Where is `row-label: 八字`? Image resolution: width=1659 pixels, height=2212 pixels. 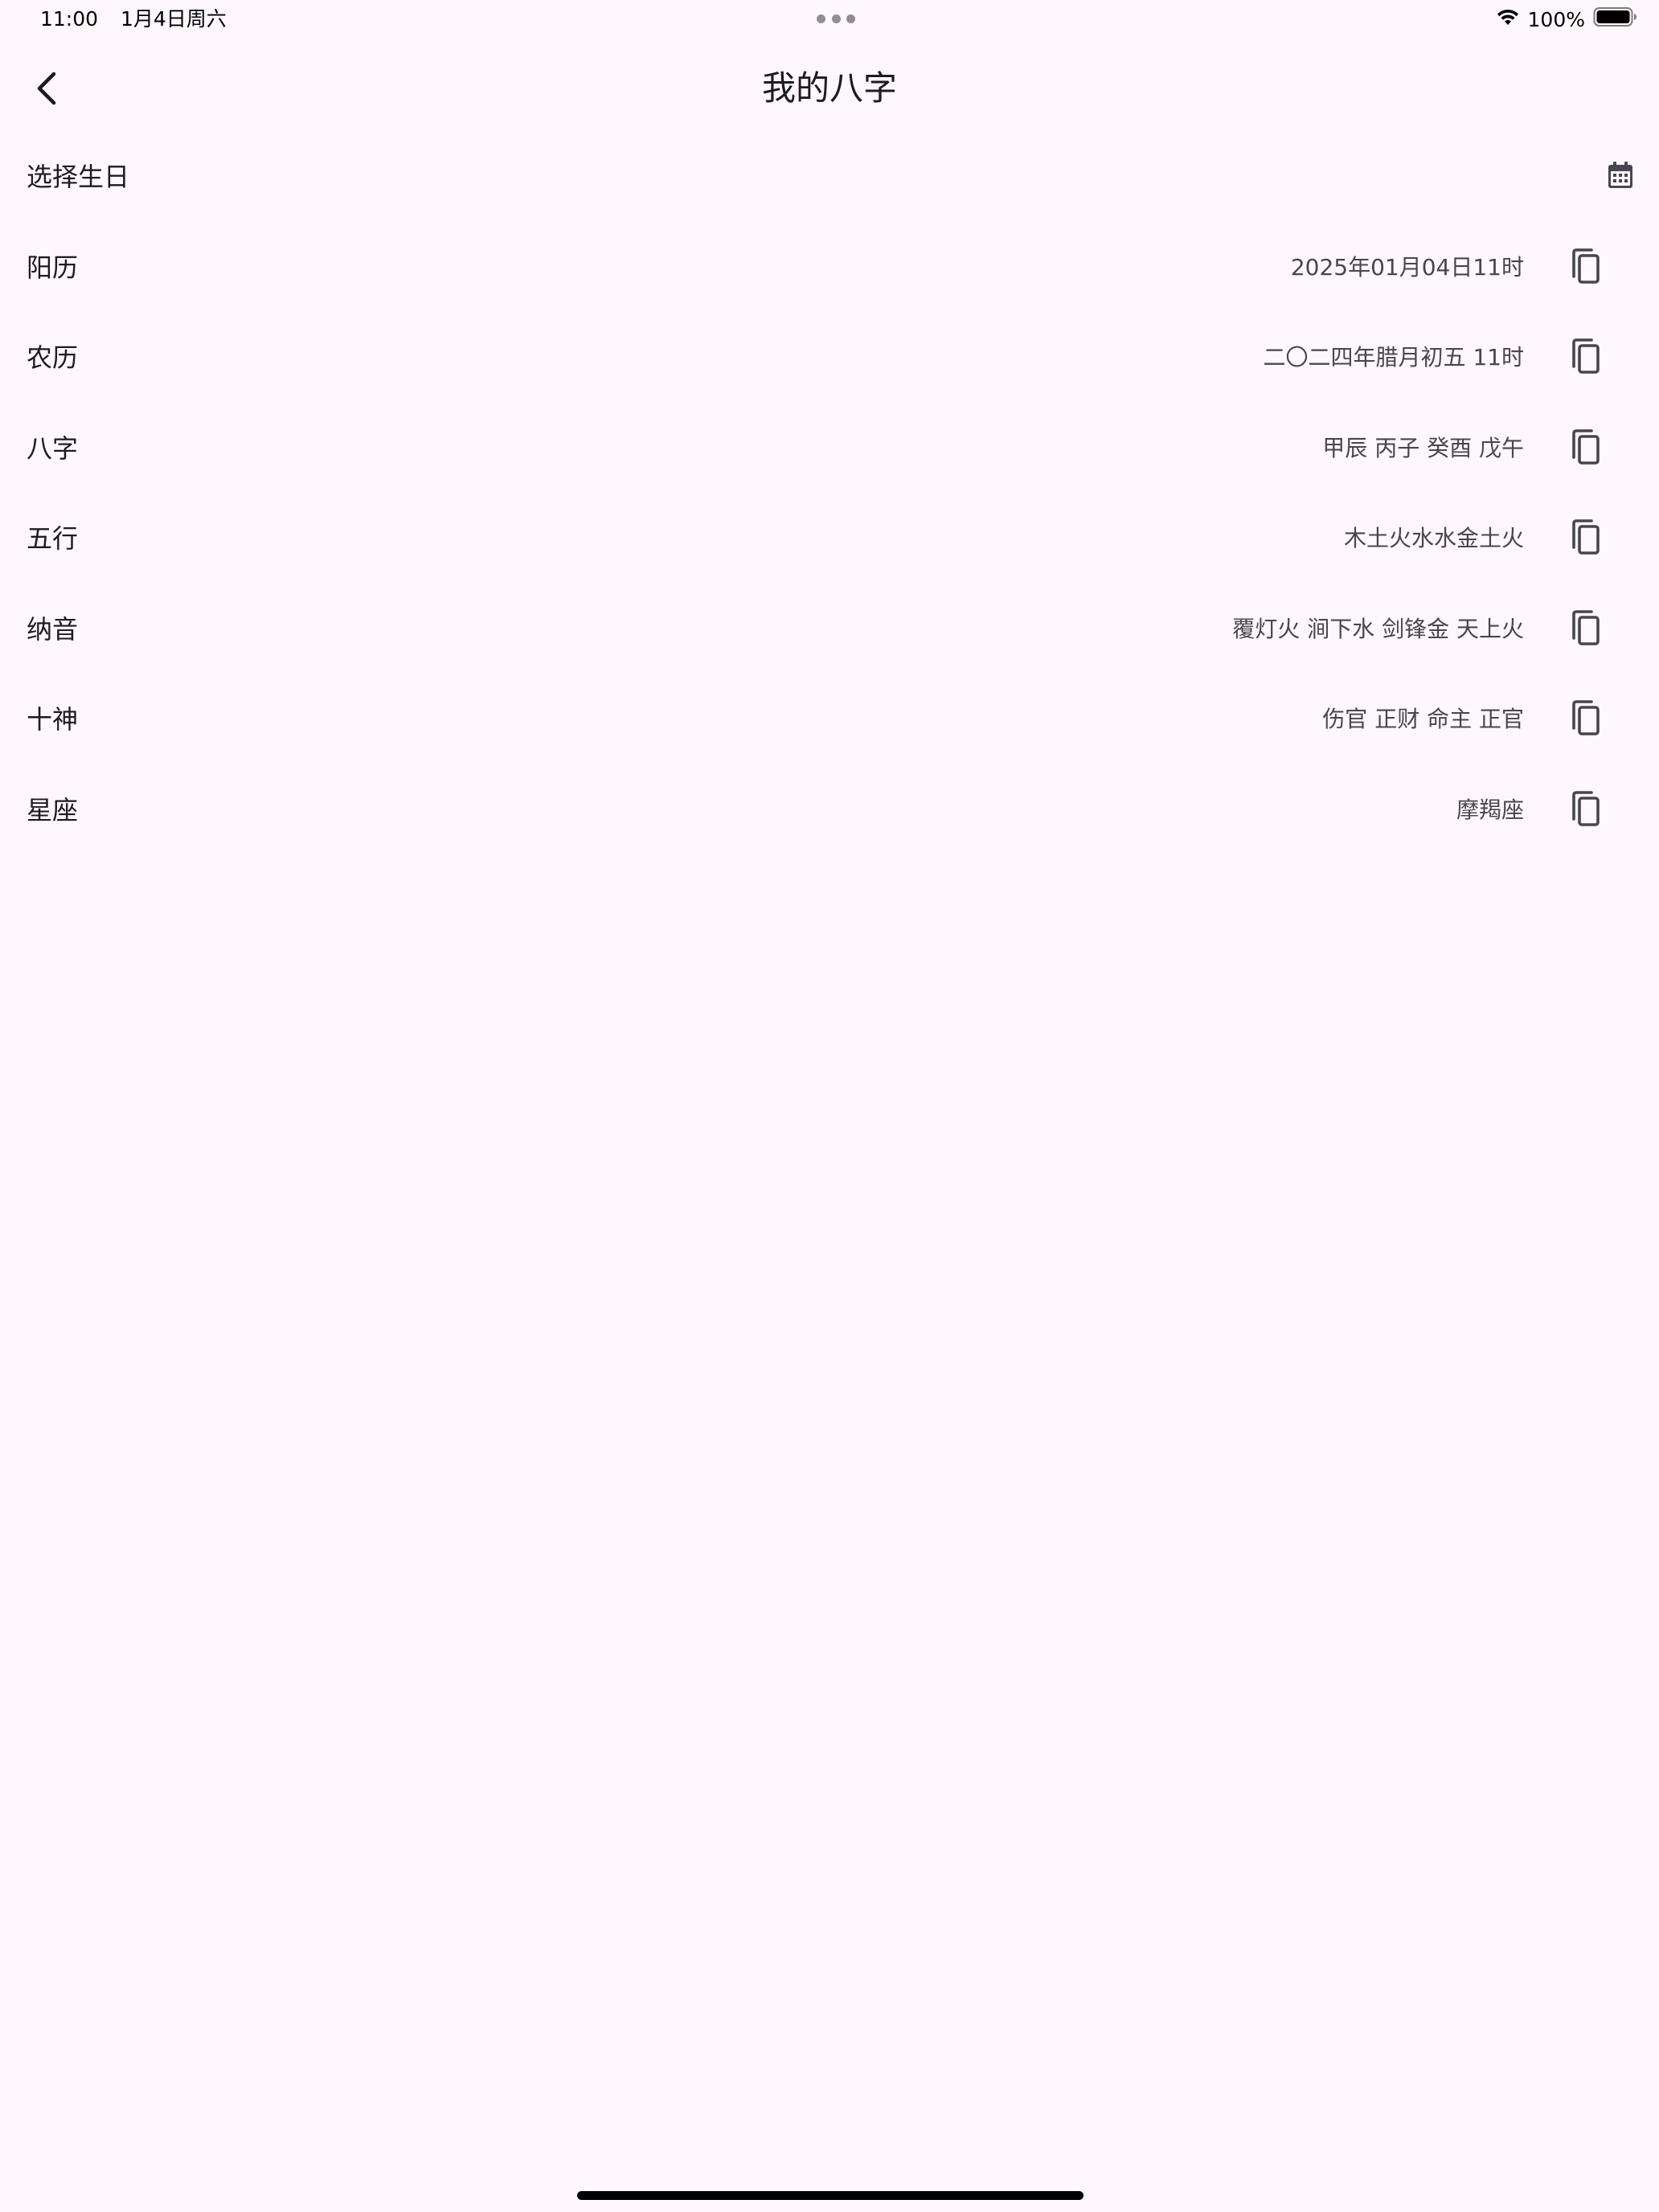
row-label: 八字 is located at coordinates (53, 448).